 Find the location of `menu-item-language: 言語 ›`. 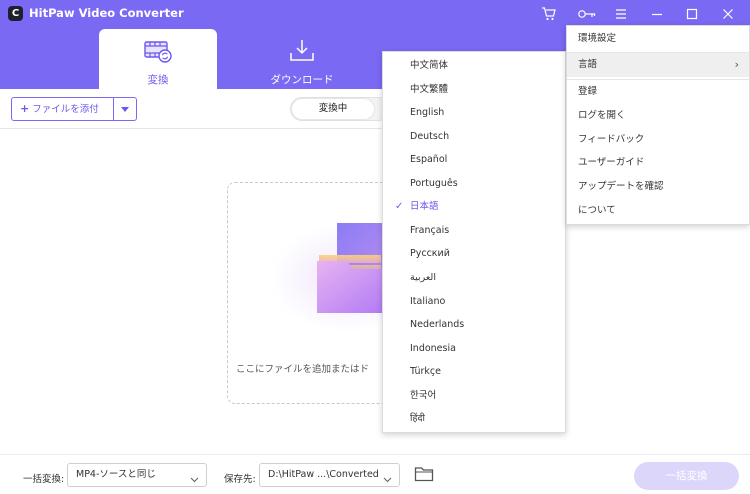

menu-item-language: 言語 › is located at coordinates (658, 65).